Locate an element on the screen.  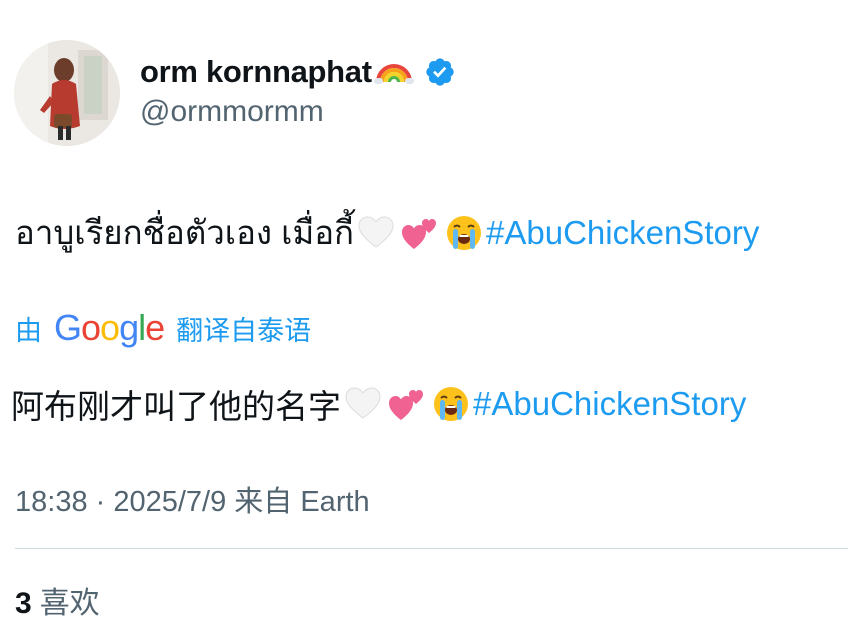
translated-hashtag-link: #AbuChickenStory is located at coordinates (609, 404).